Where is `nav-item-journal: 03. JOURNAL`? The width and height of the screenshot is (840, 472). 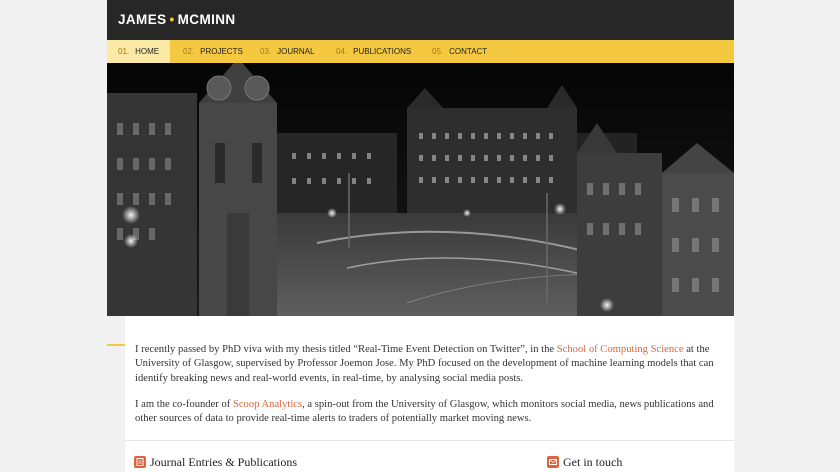 nav-item-journal: 03. JOURNAL is located at coordinates (287, 51).